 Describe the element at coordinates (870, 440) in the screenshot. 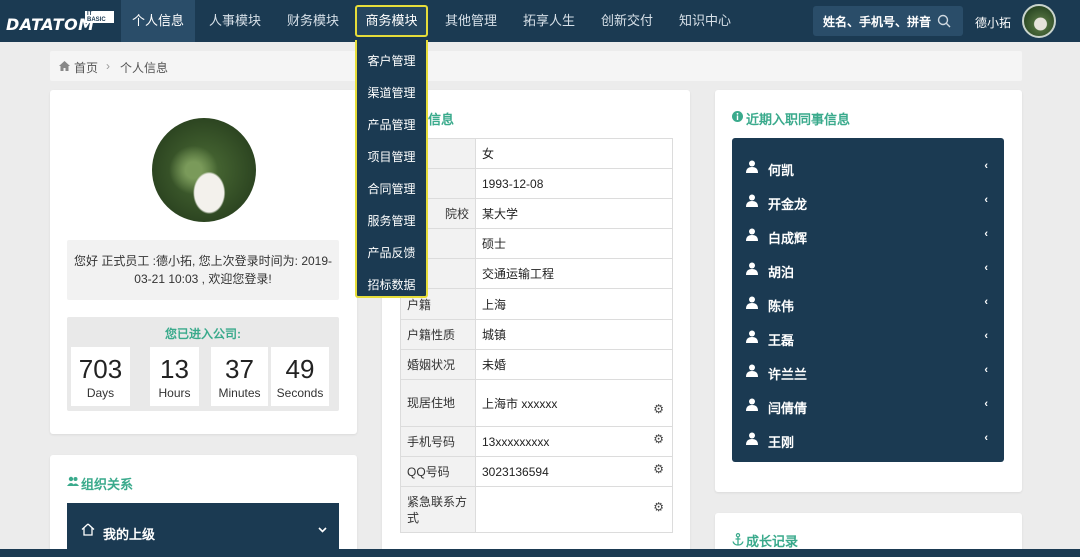

I see `colleague-item: 王刚 ‹` at that location.